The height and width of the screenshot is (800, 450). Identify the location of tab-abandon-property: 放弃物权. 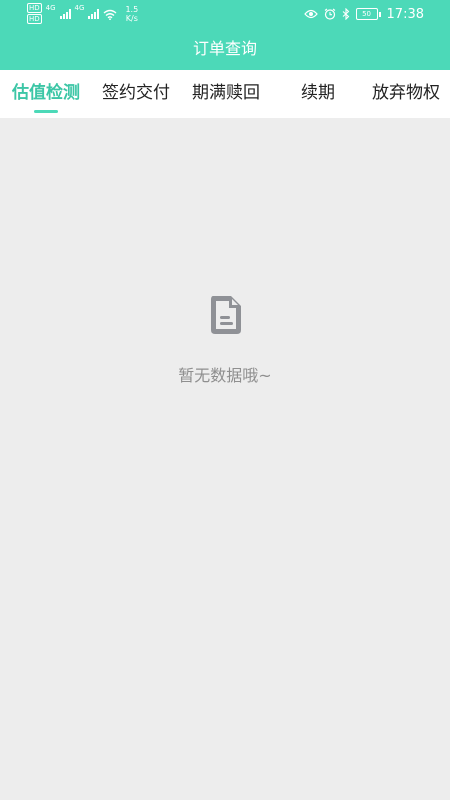
(406, 94).